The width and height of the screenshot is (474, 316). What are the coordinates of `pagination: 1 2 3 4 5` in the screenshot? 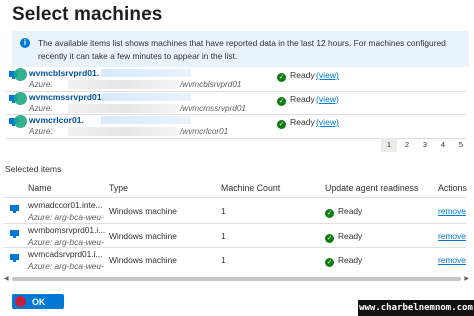 It's located at (426, 145).